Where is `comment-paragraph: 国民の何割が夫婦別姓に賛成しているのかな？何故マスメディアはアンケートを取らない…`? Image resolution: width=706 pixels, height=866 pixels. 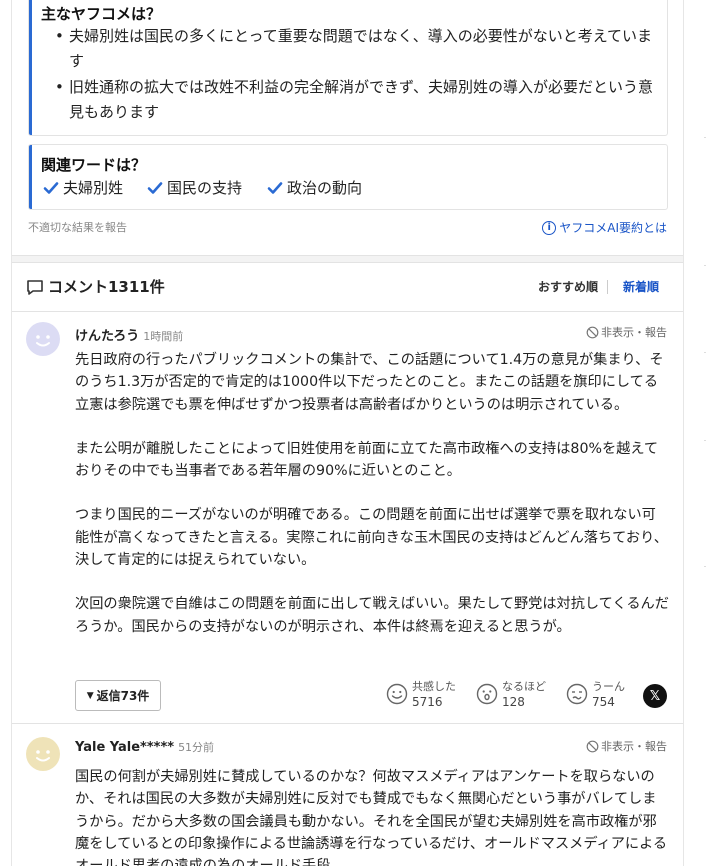
comment-paragraph: 国民の何割が夫婦別姓に賛成しているのかな？何故マスメディアはアンケートを取らない… is located at coordinates (371, 817).